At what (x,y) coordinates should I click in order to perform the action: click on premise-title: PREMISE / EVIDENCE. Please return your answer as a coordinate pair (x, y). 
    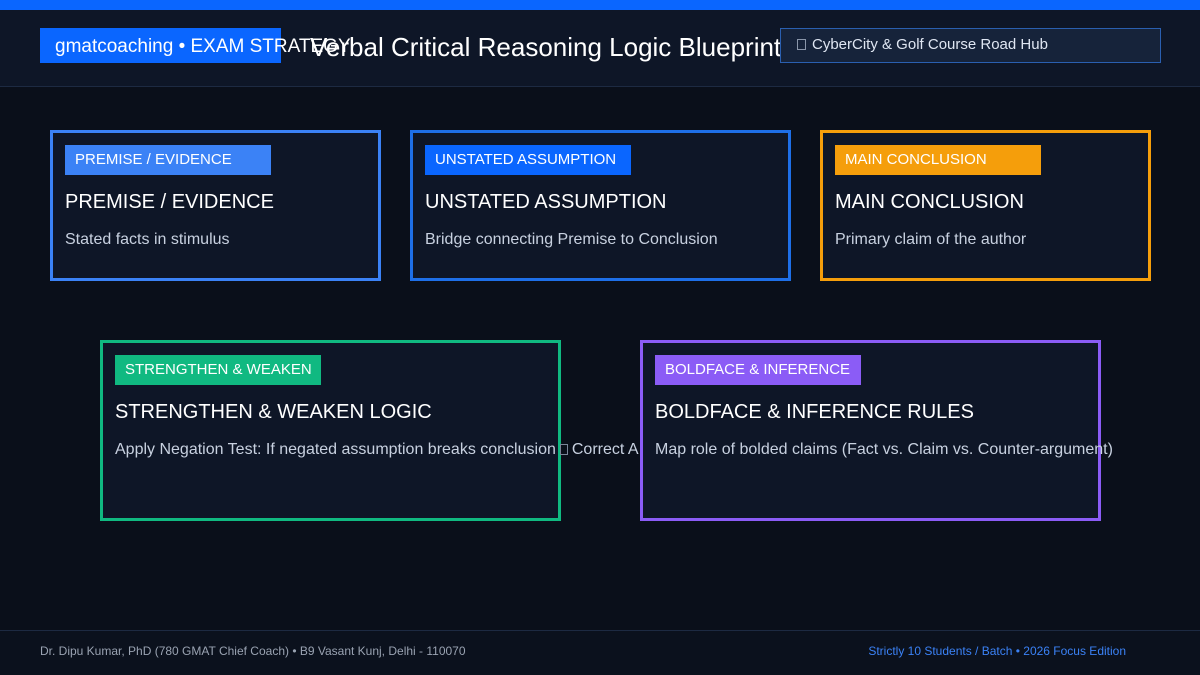
    Looking at the image, I should click on (169, 202).